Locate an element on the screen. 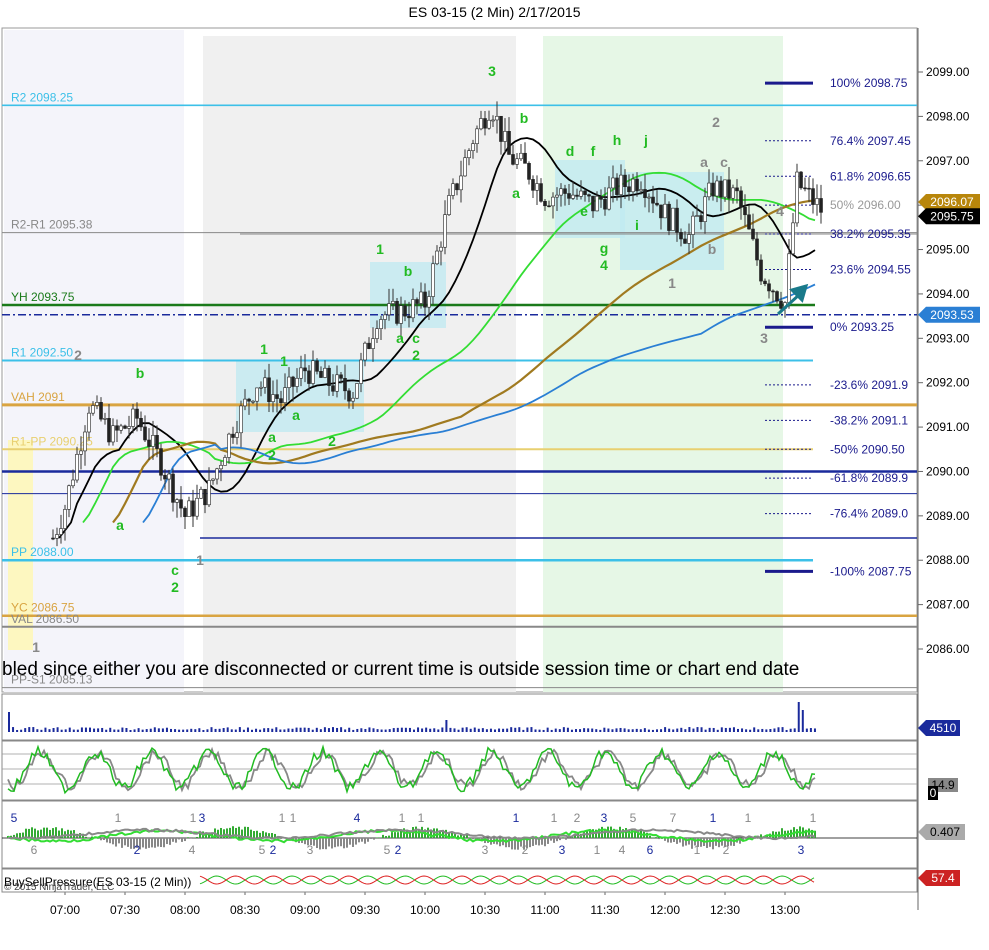 The width and height of the screenshot is (989, 950). wave-label: 2 is located at coordinates (332, 441).